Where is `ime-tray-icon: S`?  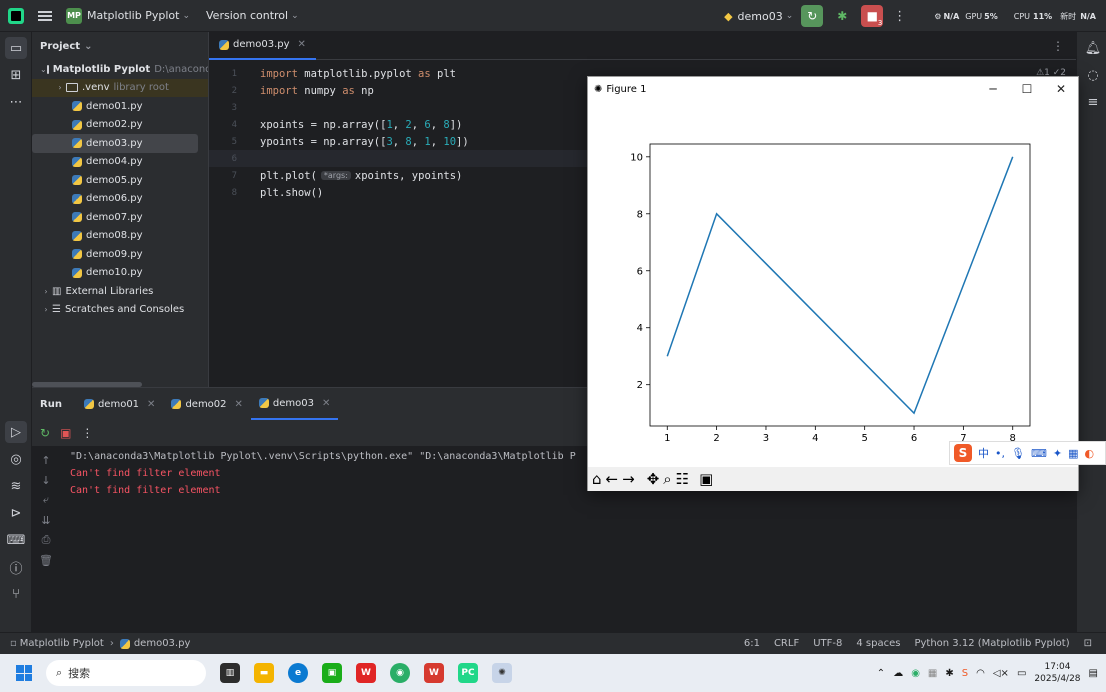 ime-tray-icon: S is located at coordinates (965, 673).